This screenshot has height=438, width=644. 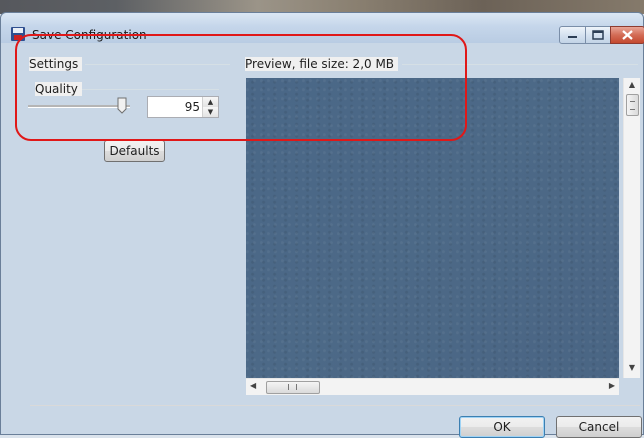 What do you see at coordinates (183, 107) in the screenshot?
I see `quality-spinbox: 95 ▲ ▼` at bounding box center [183, 107].